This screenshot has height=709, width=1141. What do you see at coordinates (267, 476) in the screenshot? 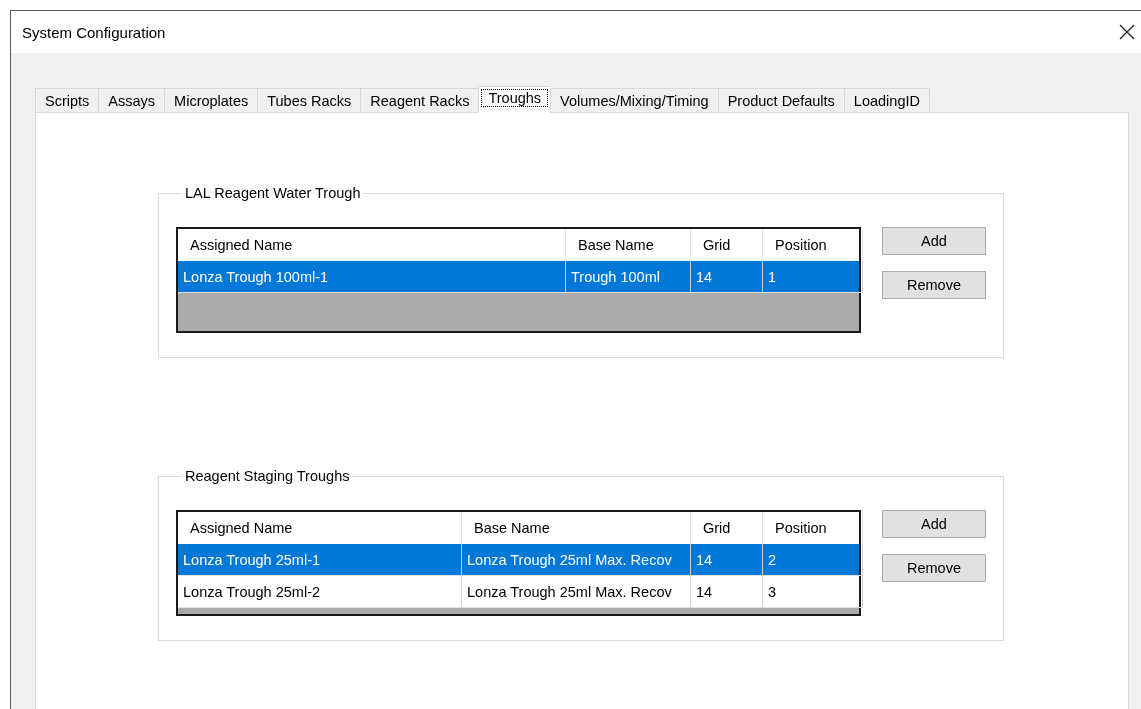
I see `group-title: Reagent Staging Troughs` at bounding box center [267, 476].